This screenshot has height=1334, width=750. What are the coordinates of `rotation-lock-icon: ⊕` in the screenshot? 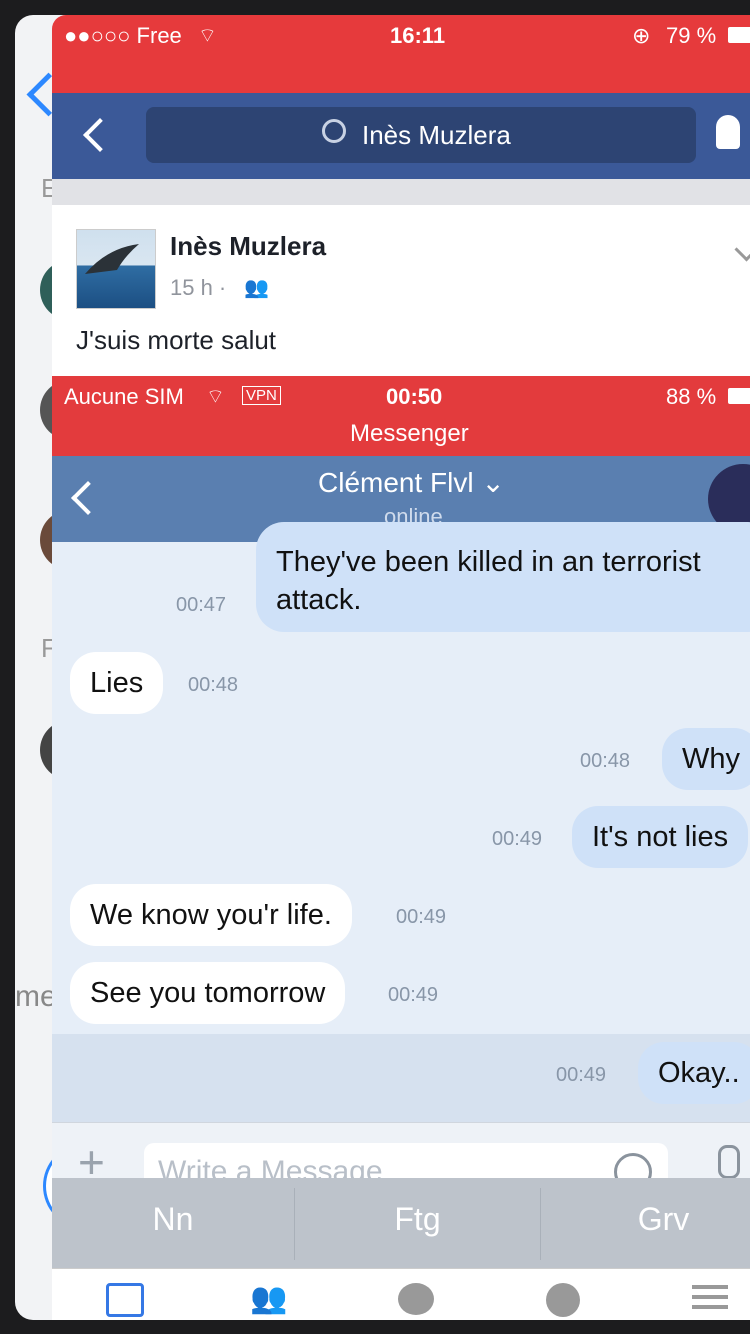 It's located at (641, 35).